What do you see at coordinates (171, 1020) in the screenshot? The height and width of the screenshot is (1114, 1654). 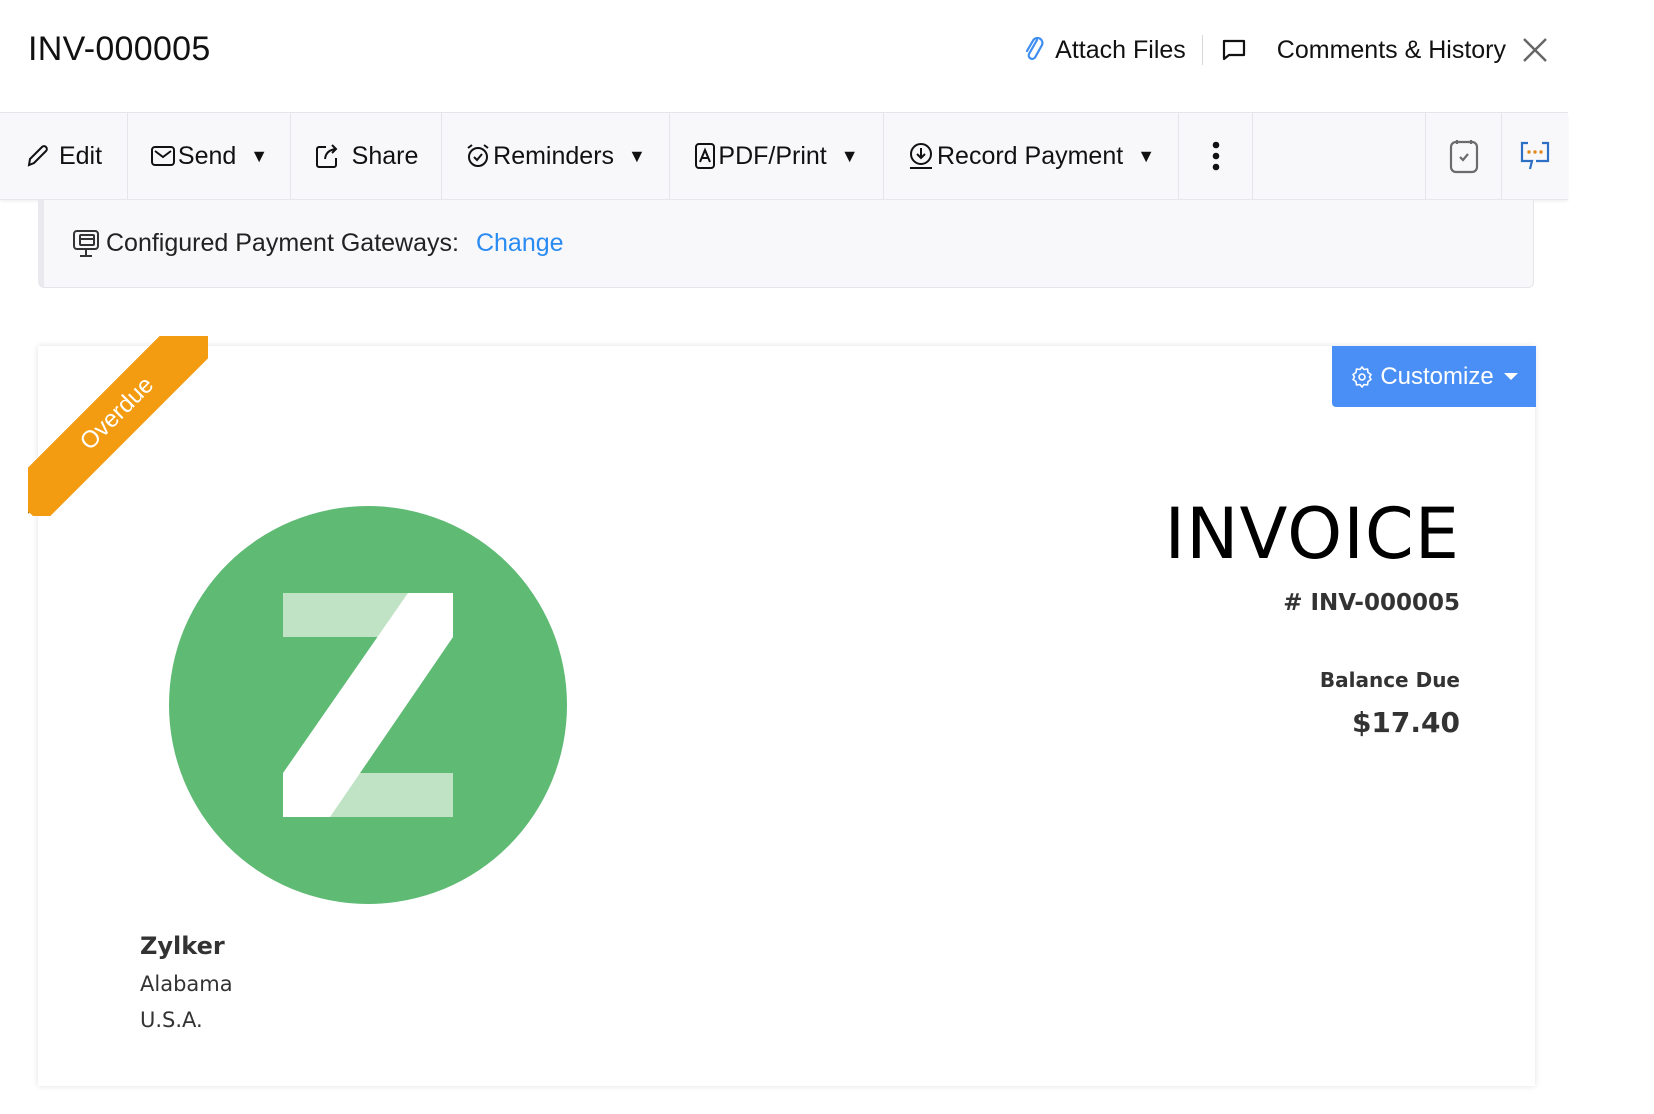 I see `org-country: U.S.A.` at bounding box center [171, 1020].